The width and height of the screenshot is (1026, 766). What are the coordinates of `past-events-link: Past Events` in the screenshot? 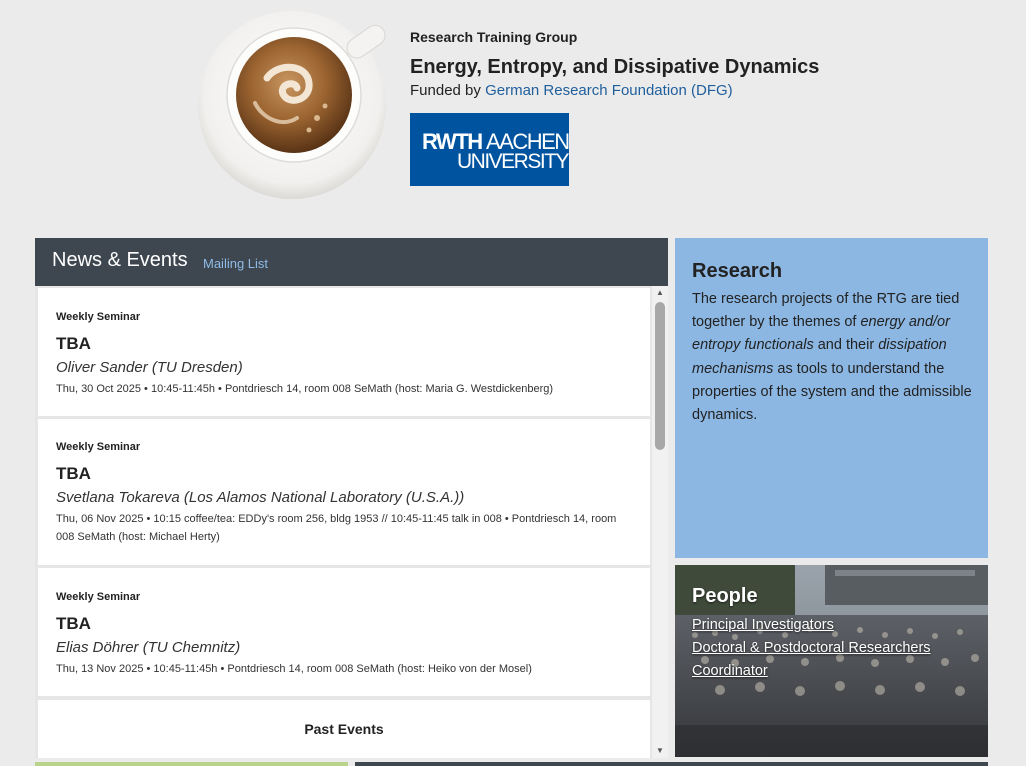 It's located at (344, 729).